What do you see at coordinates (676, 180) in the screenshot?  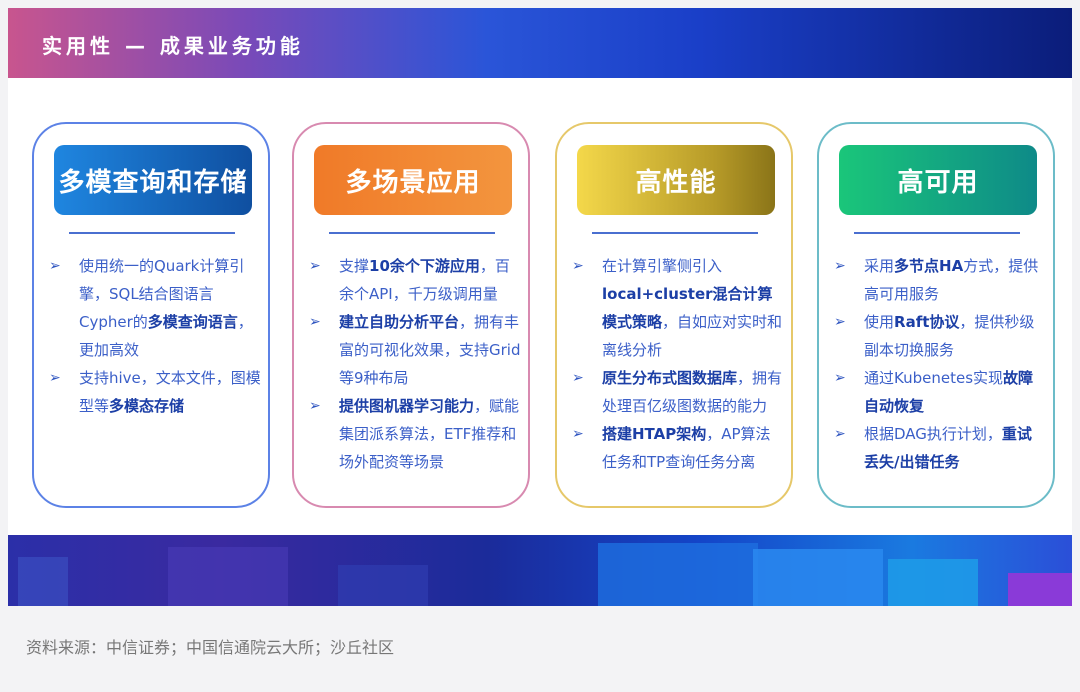 I see `card-title: 高性能` at bounding box center [676, 180].